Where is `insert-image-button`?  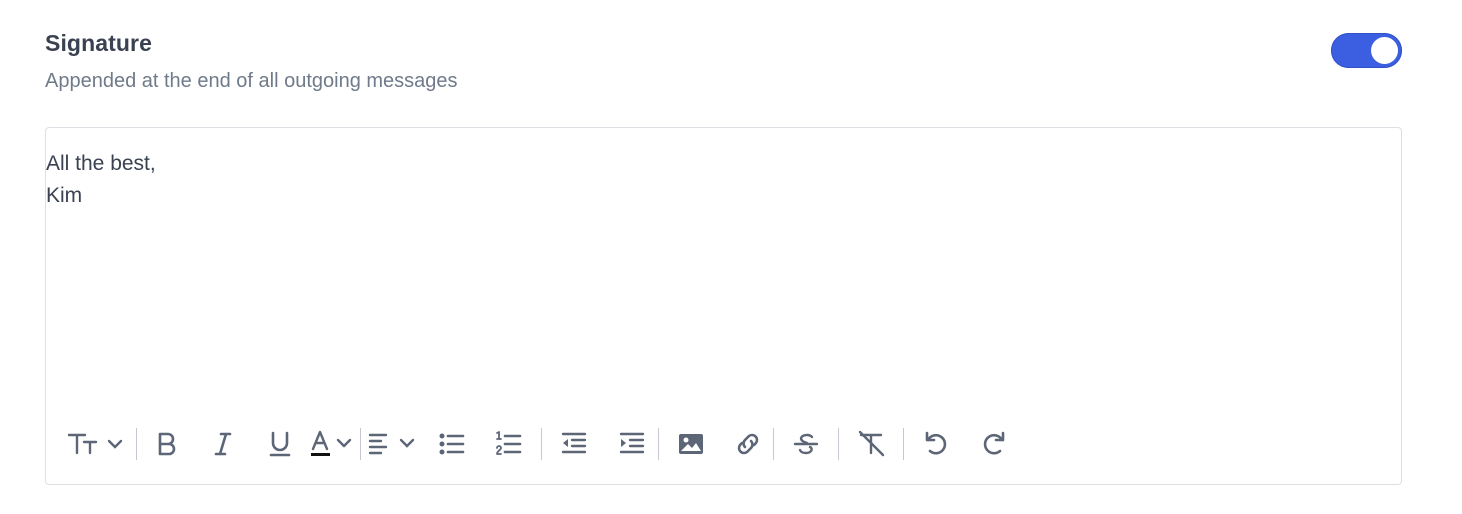 insert-image-button is located at coordinates (691, 444).